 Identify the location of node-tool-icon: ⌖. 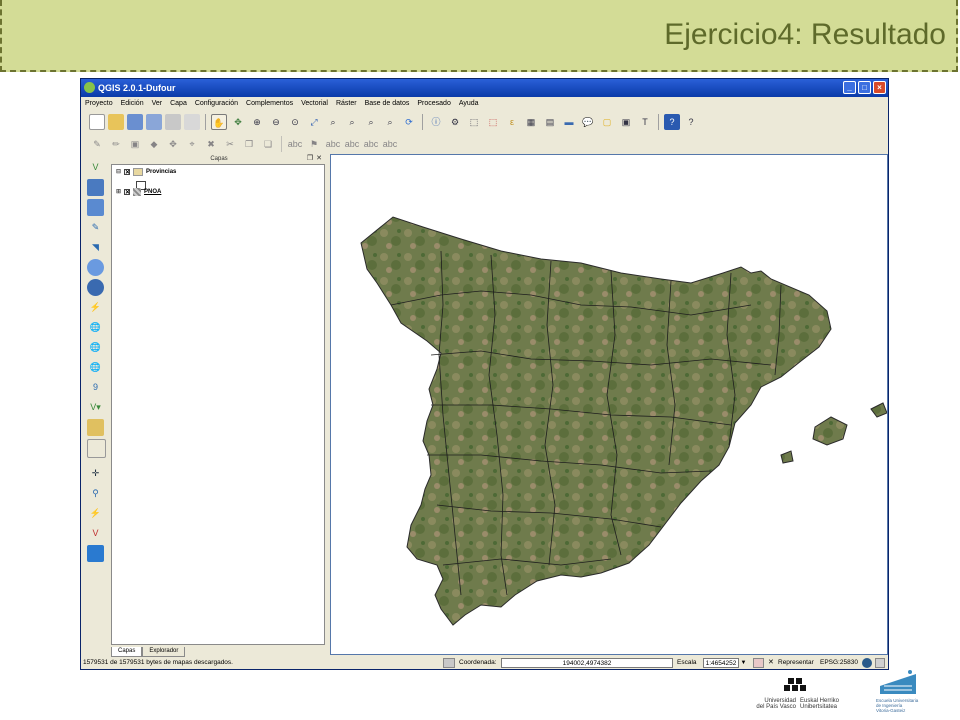
(192, 144).